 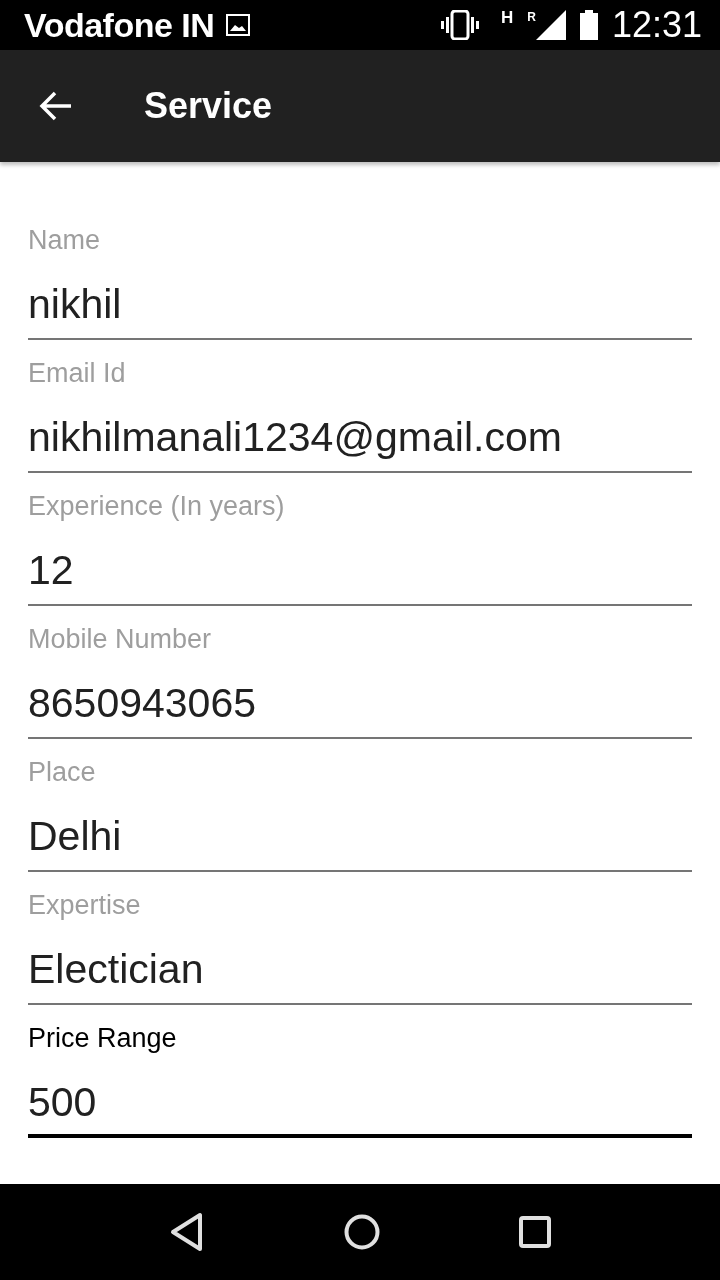 What do you see at coordinates (360, 1106) in the screenshot?
I see `input-field: 500` at bounding box center [360, 1106].